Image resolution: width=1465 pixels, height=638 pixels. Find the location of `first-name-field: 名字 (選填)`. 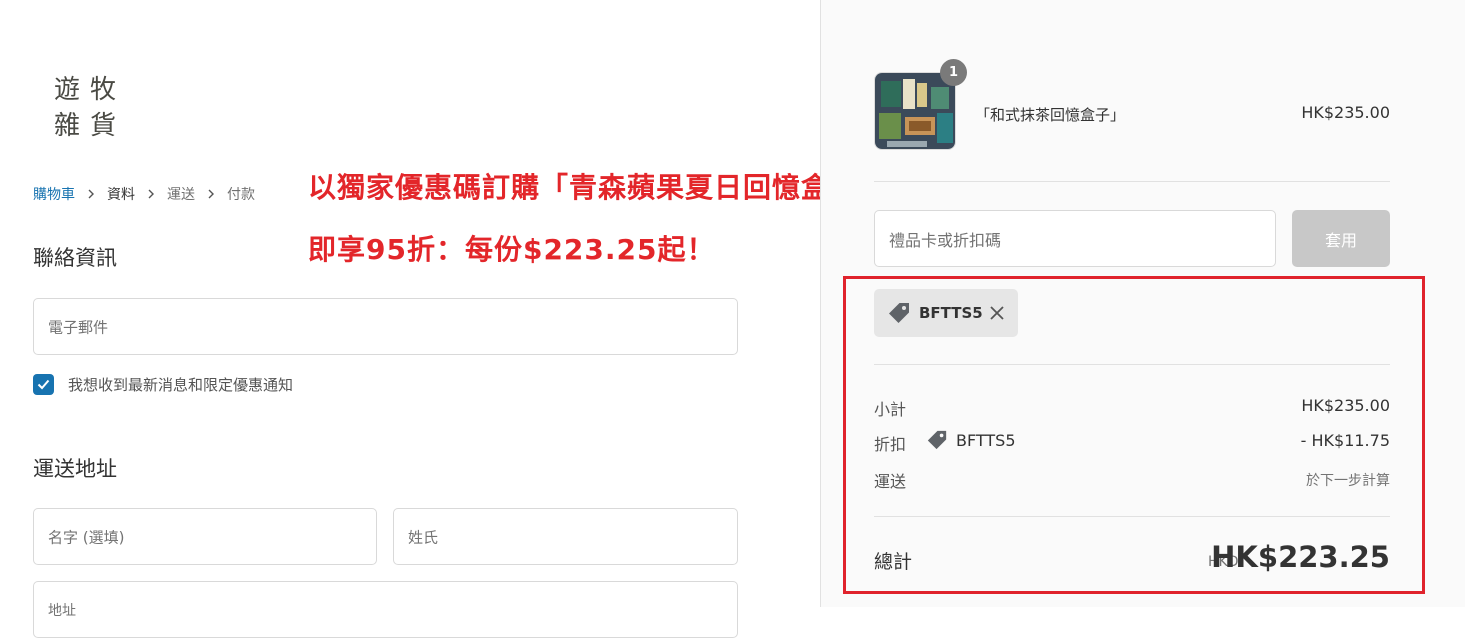

first-name-field: 名字 (選填) is located at coordinates (205, 536).